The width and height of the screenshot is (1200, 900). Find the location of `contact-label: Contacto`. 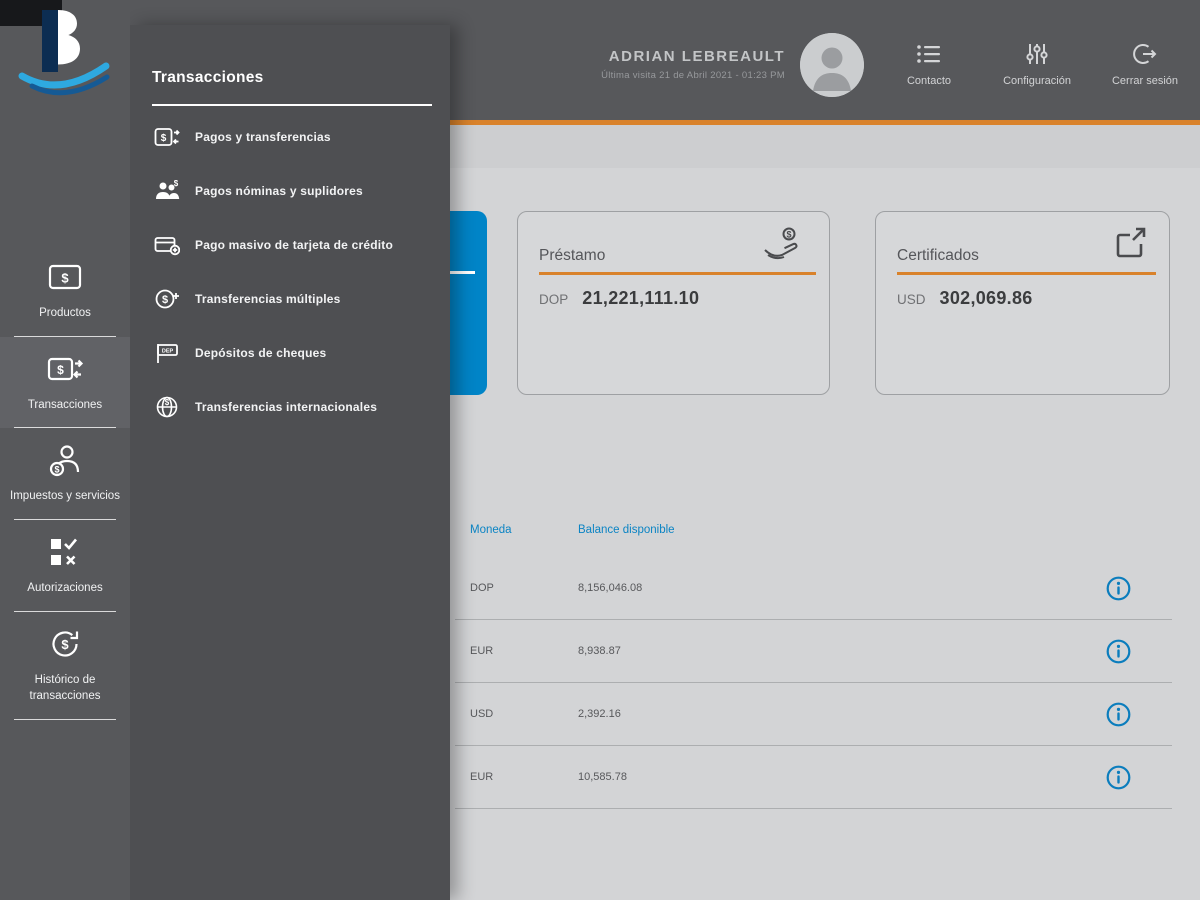

contact-label: Contacto is located at coordinates (929, 81).